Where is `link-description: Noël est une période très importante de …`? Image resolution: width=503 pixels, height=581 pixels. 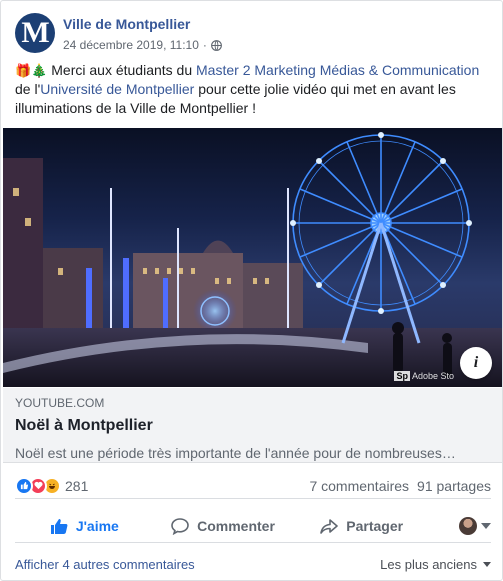 link-description: Noël est une période très importante de … is located at coordinates (235, 453).